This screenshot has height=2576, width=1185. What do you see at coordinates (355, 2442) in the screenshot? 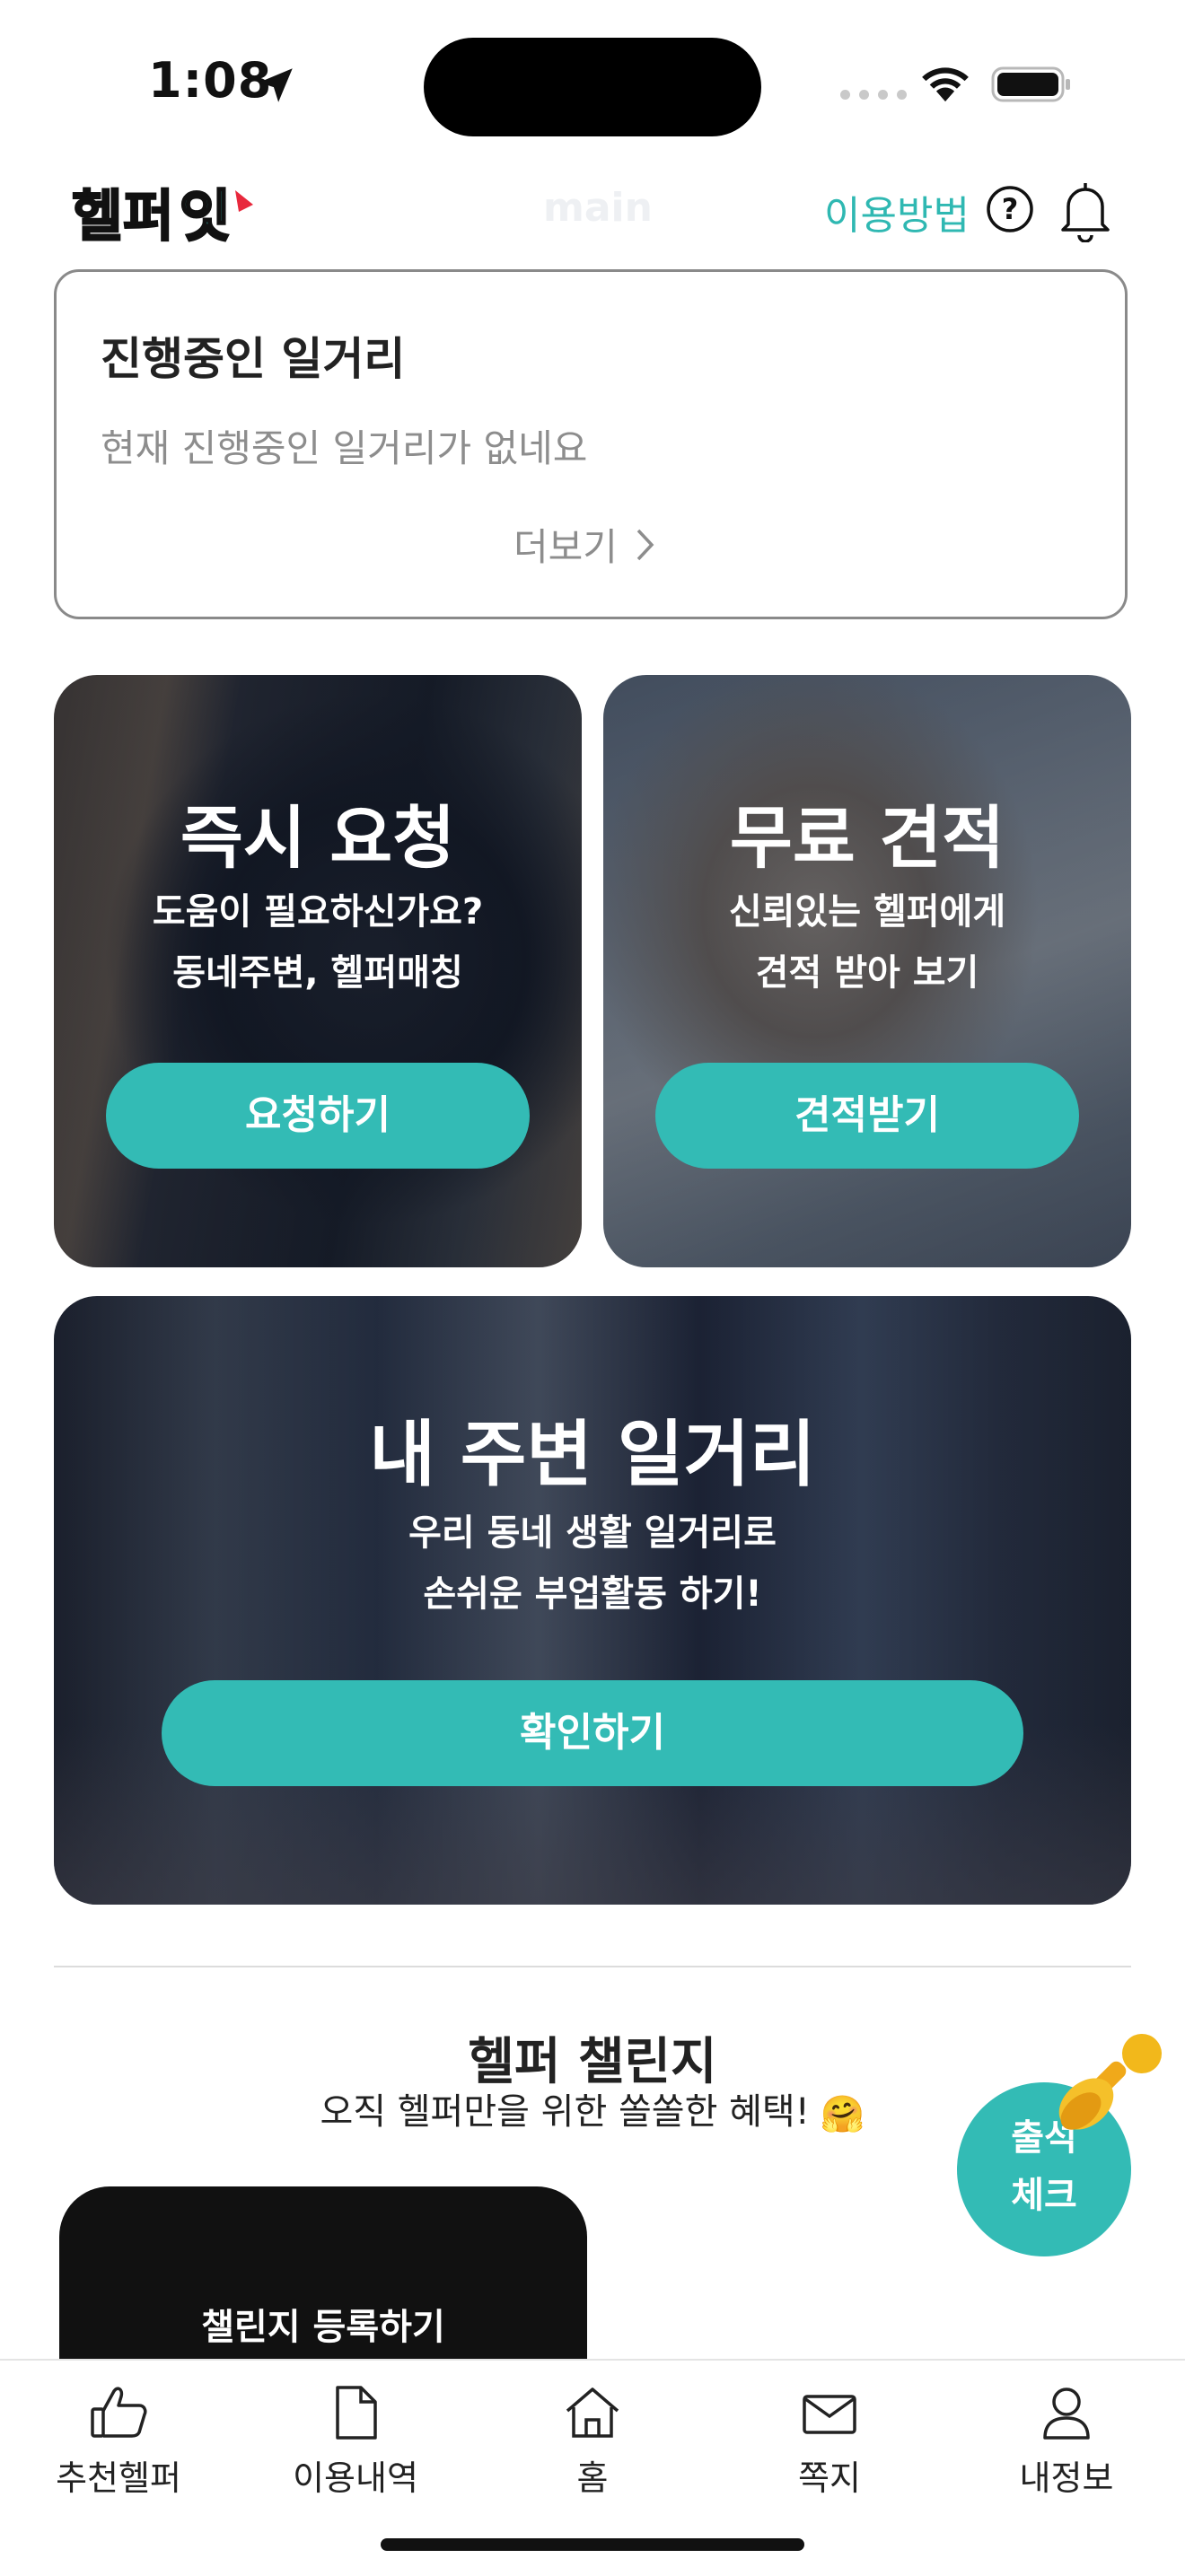
I see `nav-usage-history: 이용내역` at bounding box center [355, 2442].